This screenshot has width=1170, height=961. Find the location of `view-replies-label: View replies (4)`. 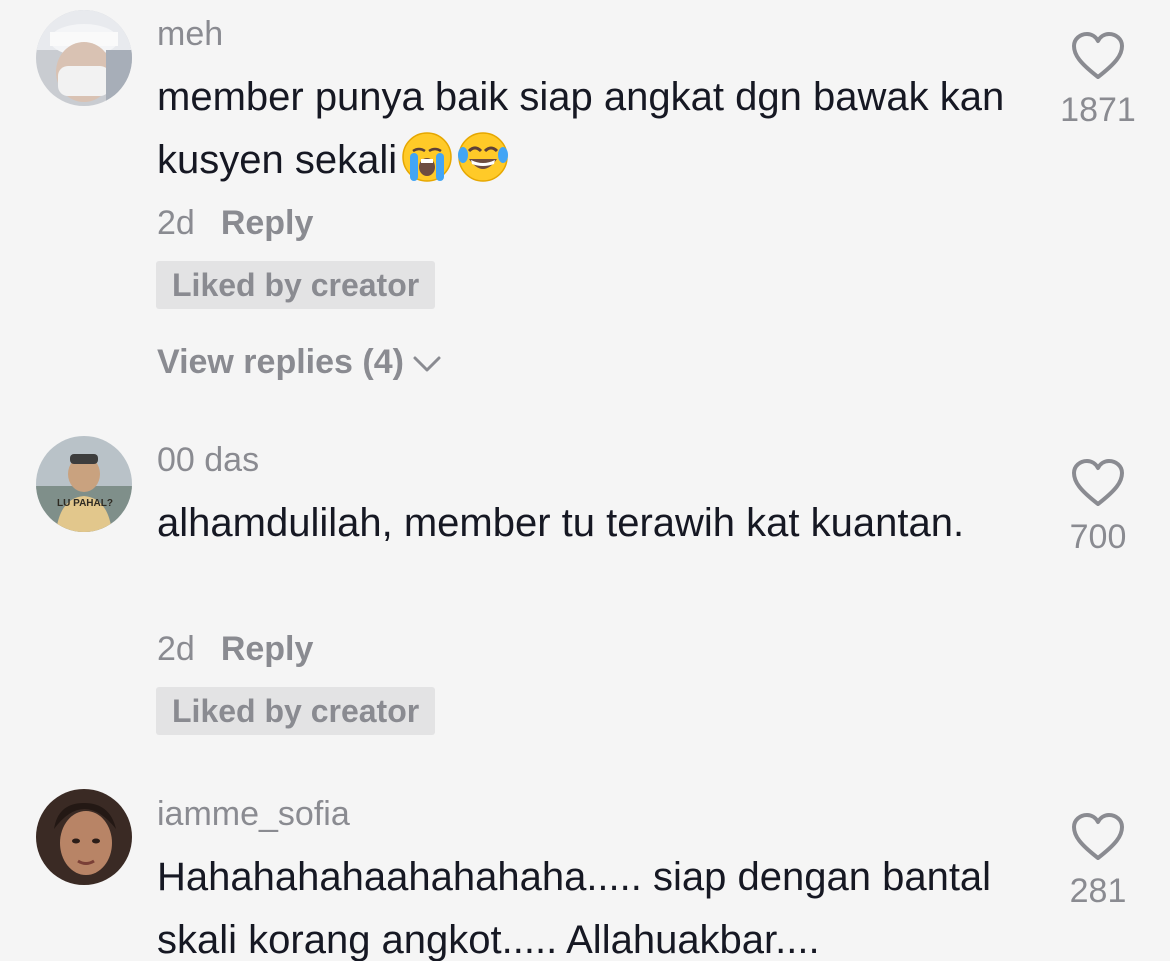

view-replies-label: View replies (4) is located at coordinates (280, 362).